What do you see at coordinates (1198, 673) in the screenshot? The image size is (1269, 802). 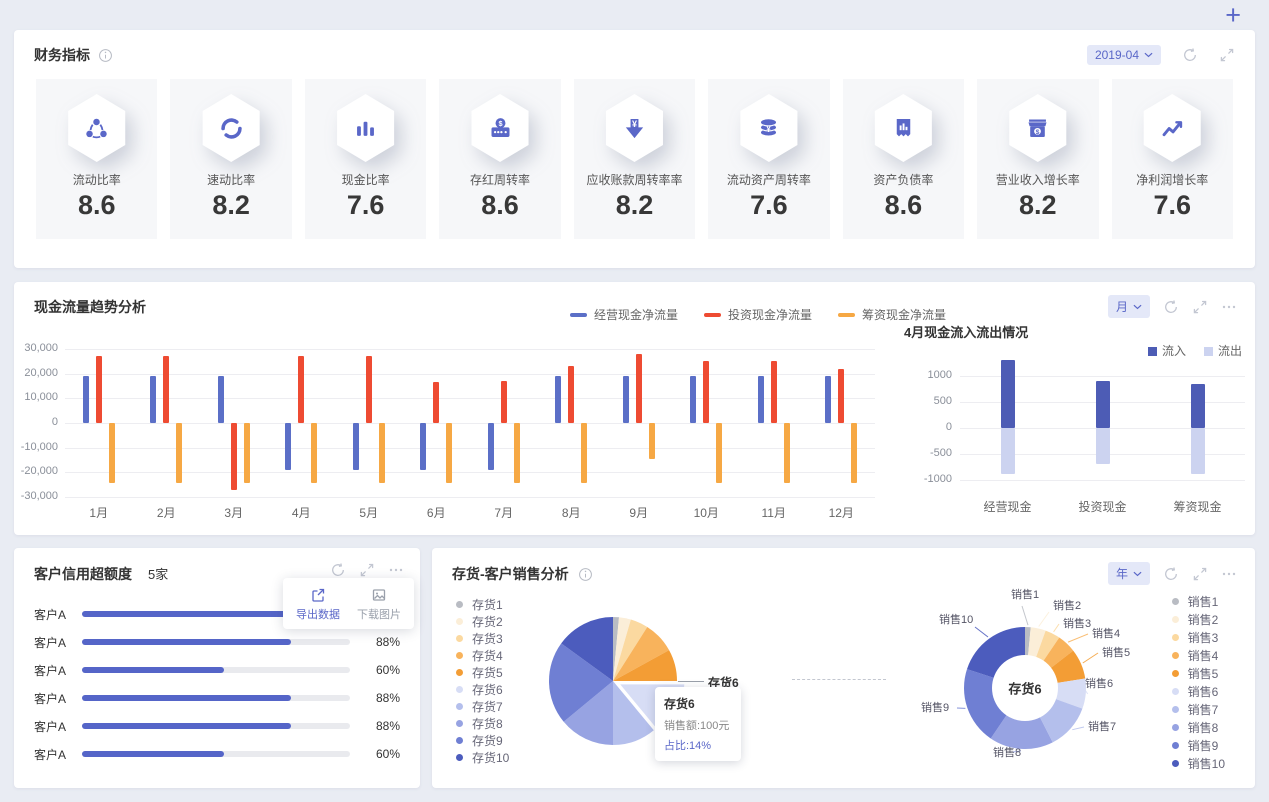 I see `sales-legend-item: 销售5` at bounding box center [1198, 673].